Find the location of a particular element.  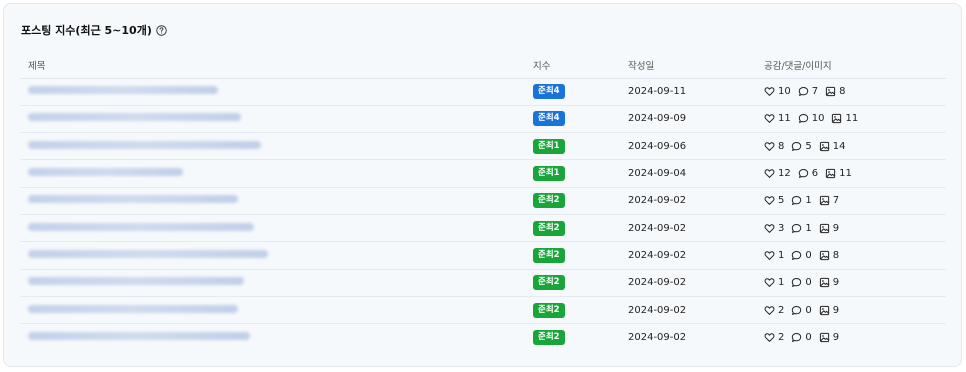

column-header-title: 제목 is located at coordinates (272, 65).